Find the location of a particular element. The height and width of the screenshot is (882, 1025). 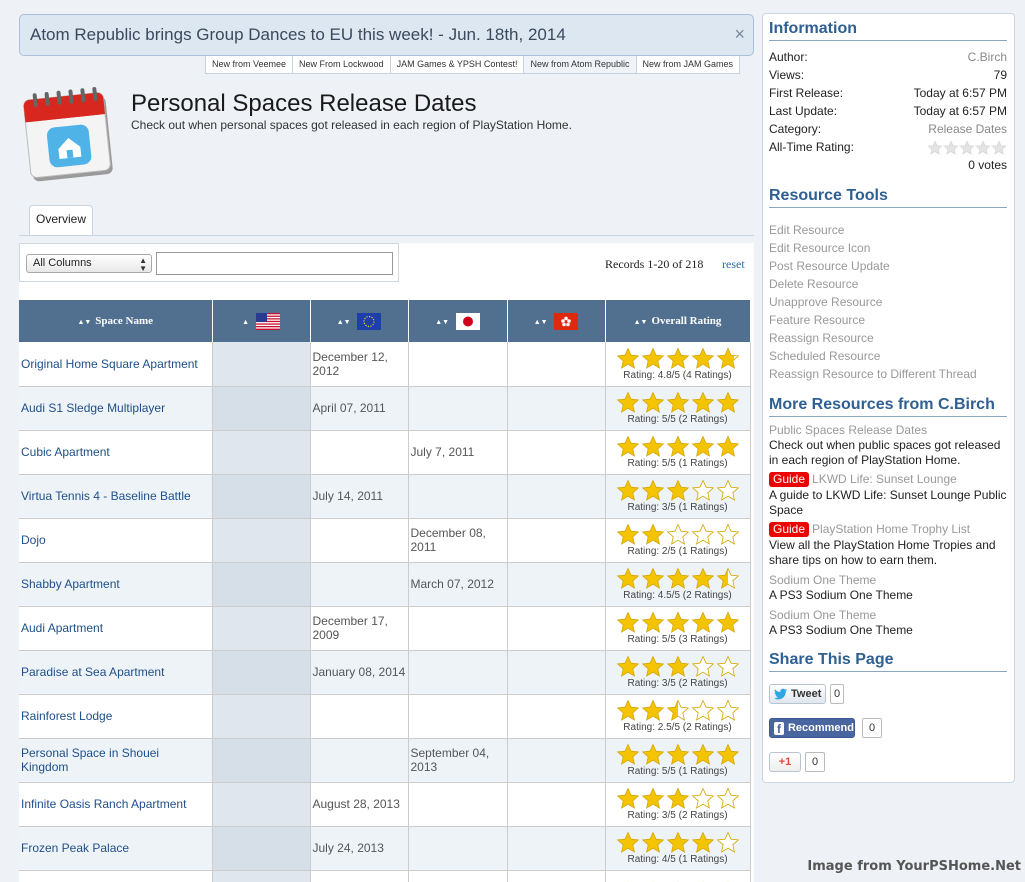

space-name-cell: Audi S1 Sledge Multiplayer is located at coordinates (116, 408).